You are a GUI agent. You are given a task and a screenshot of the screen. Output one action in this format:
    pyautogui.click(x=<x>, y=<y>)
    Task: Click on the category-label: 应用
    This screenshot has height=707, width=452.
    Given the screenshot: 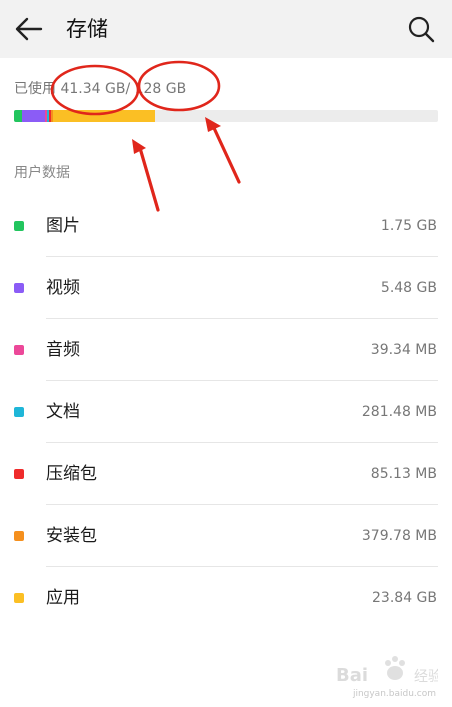 What is the action you would take?
    pyautogui.click(x=63, y=598)
    